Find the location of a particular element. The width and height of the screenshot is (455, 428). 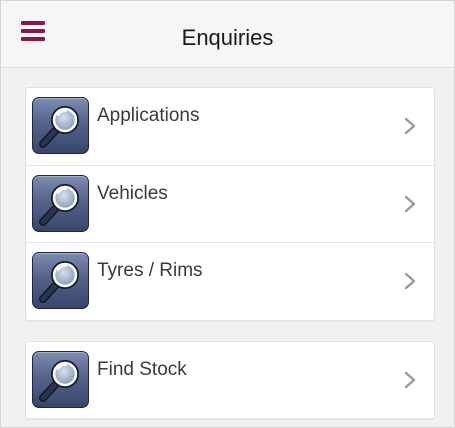

menu-item-label: Vehicles is located at coordinates (132, 193).